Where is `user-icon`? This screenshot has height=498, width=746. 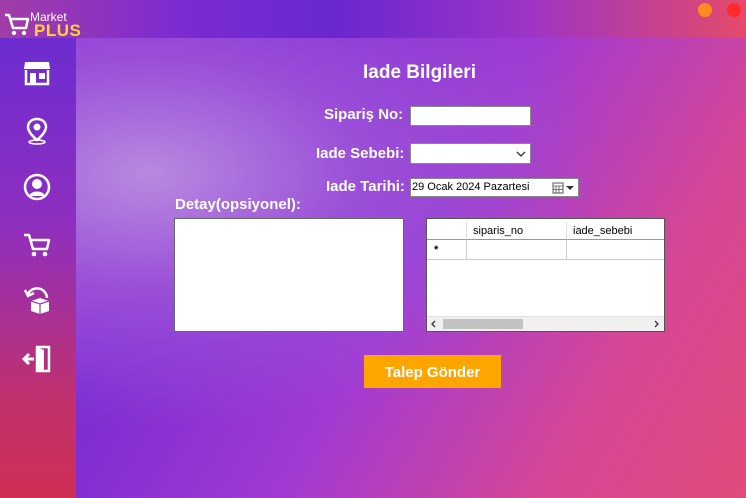 user-icon is located at coordinates (37, 187).